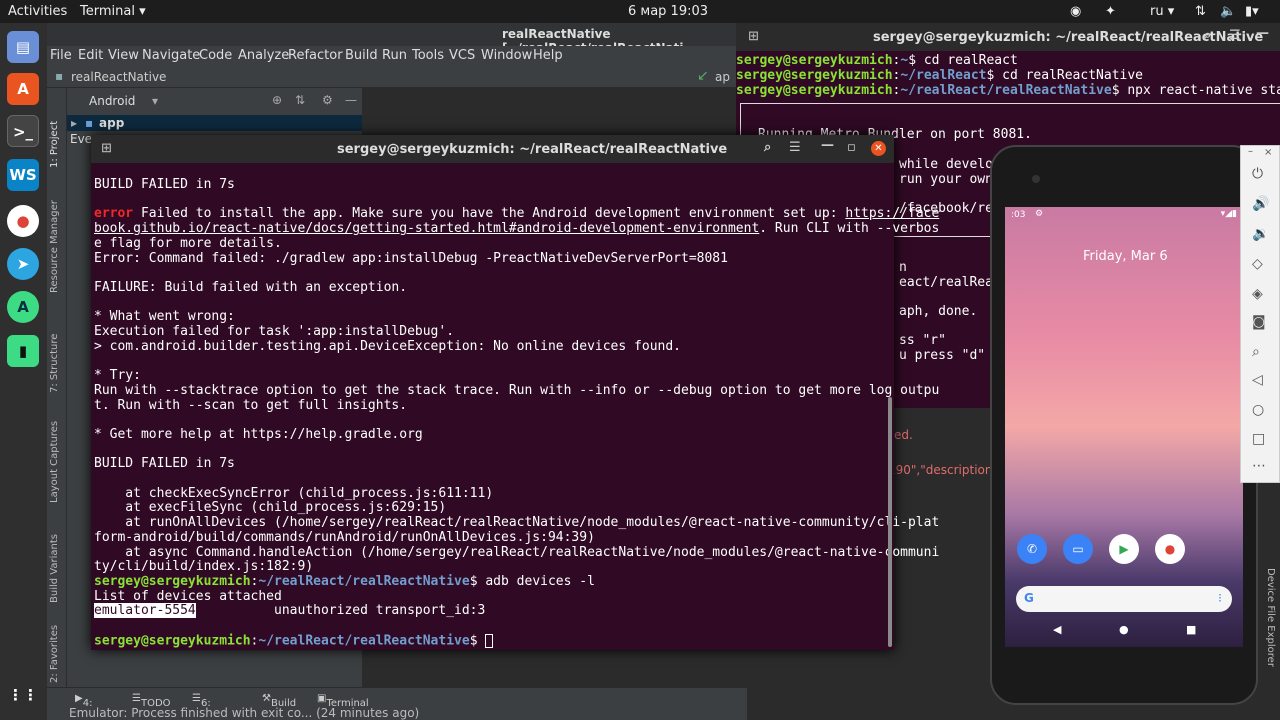 Image resolution: width=1280 pixels, height=720 pixels. Describe the element at coordinates (1200, 11) in the screenshot. I see `network-icon: ⇅` at that location.